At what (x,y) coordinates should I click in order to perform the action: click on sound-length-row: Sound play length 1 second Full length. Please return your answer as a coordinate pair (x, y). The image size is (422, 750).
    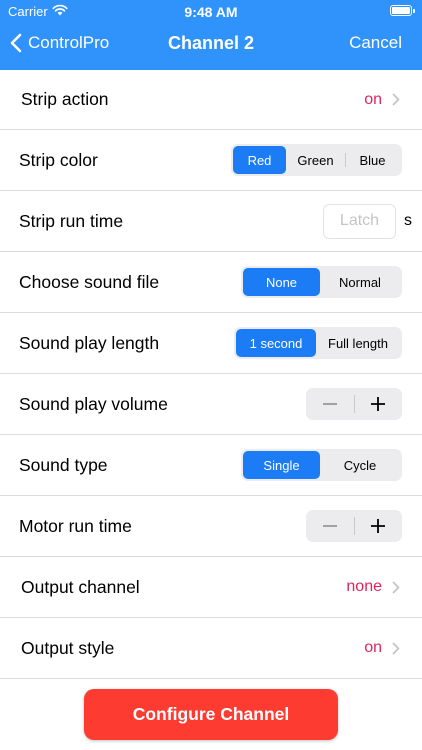
    Looking at the image, I should click on (211, 343).